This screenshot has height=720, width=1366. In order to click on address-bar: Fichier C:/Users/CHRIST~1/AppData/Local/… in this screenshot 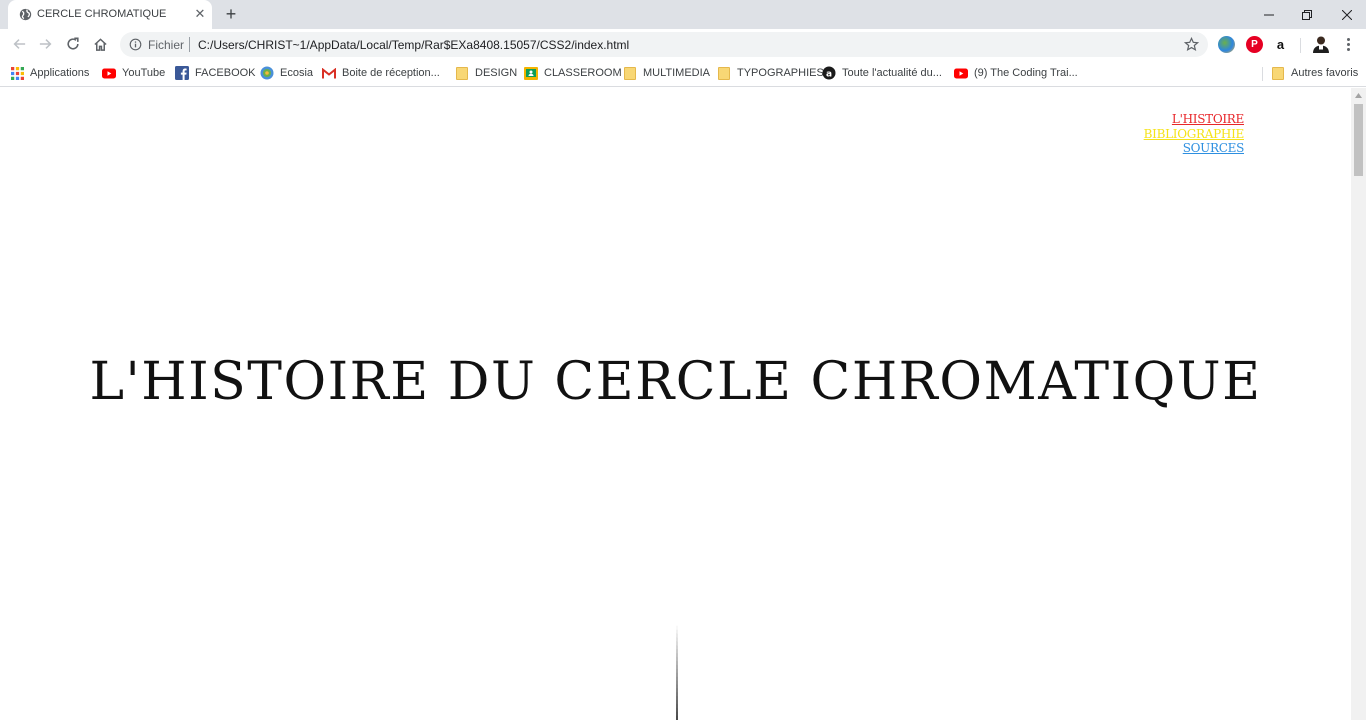, I will do `click(664, 44)`.